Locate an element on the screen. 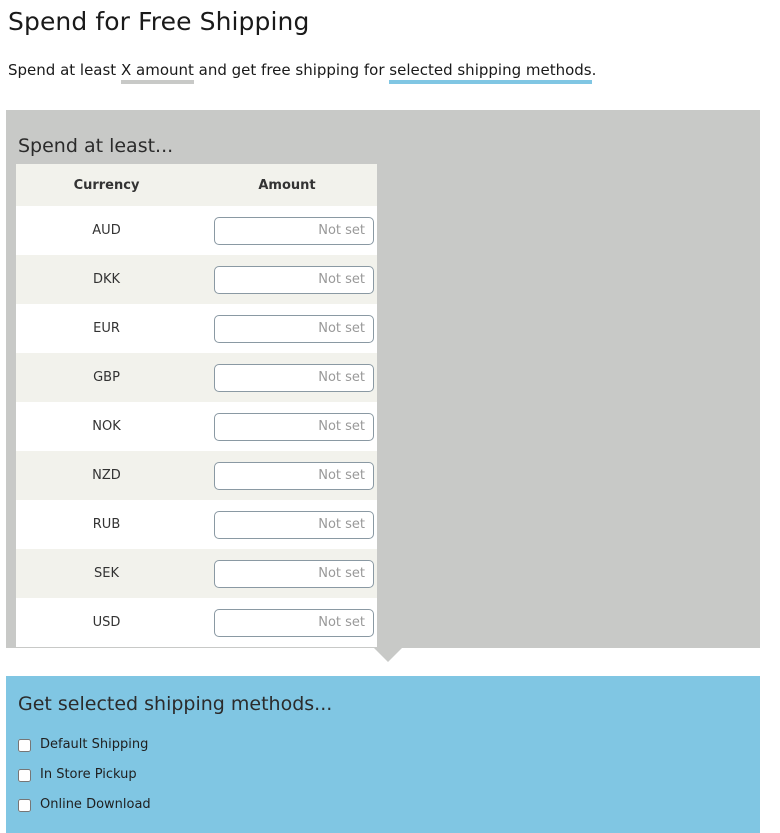 The image size is (780, 833). column-header-currency: Currency is located at coordinates (106, 185).